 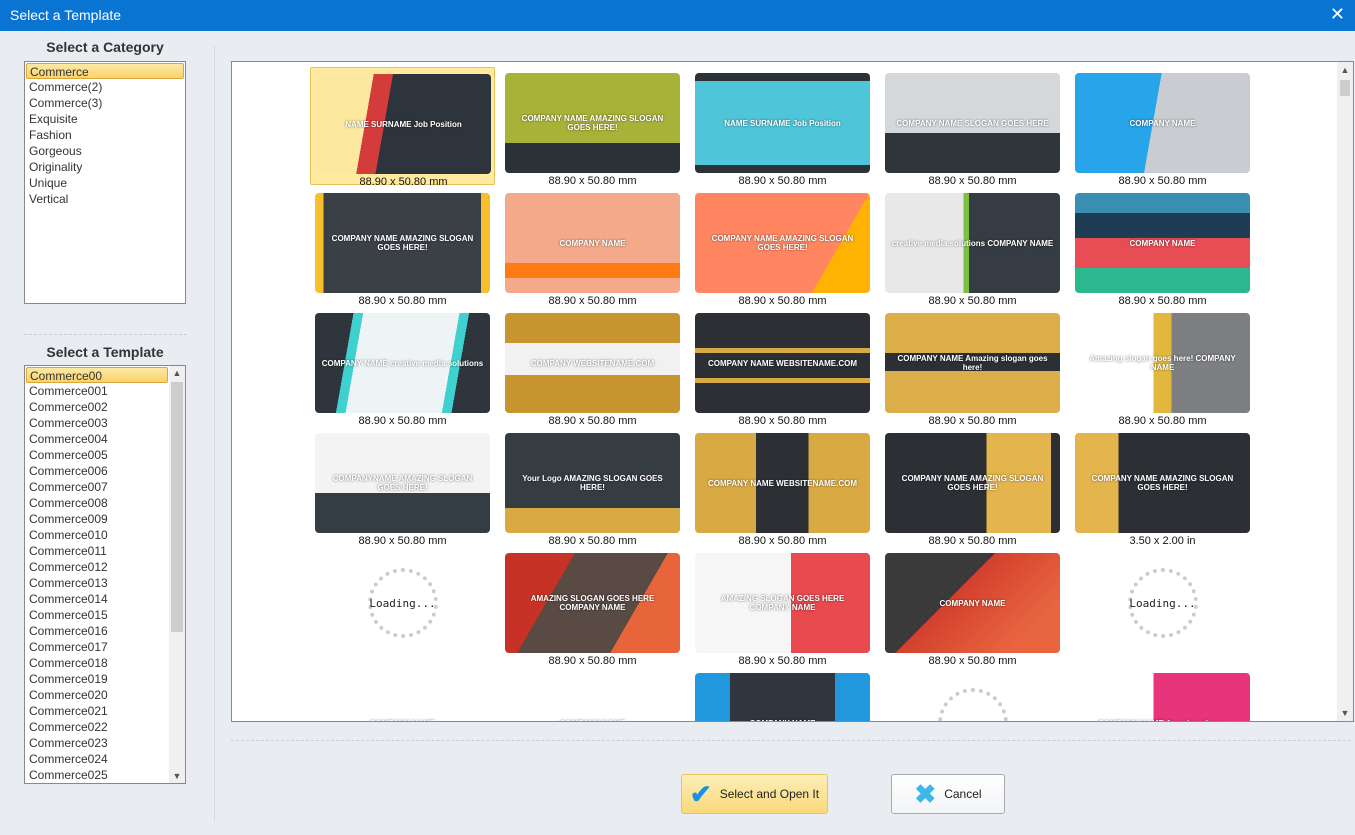 I want to click on template-card: COMPANY WEBSITENAME.COM 88.90 x 50.80 mm, so click(x=592, y=367).